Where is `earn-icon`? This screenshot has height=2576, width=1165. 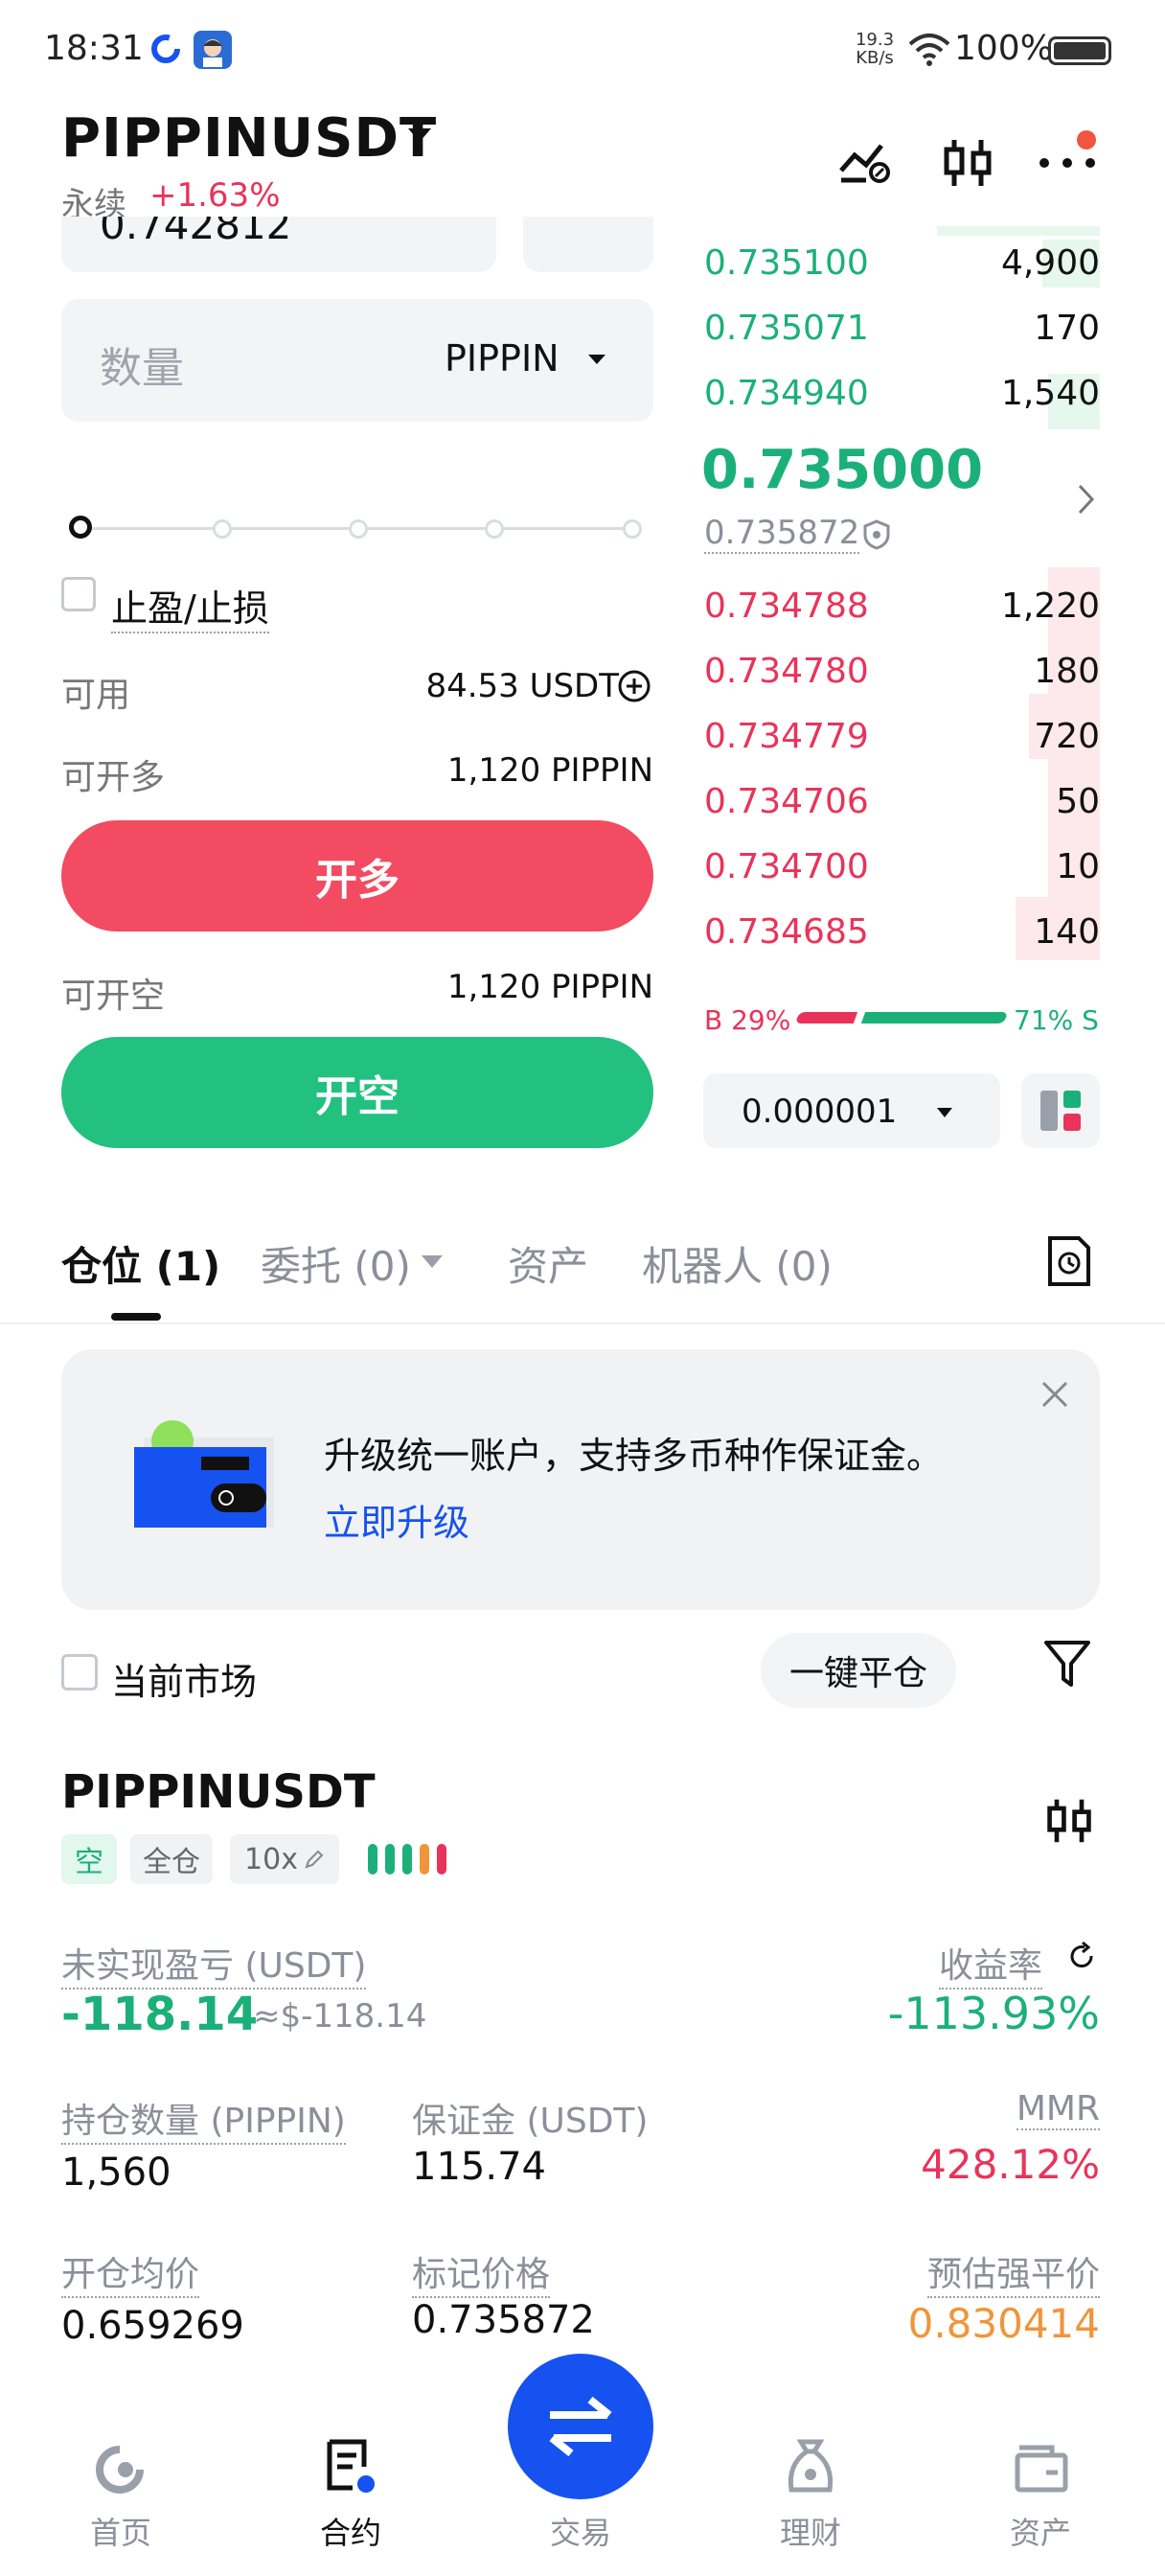 earn-icon is located at coordinates (811, 2467).